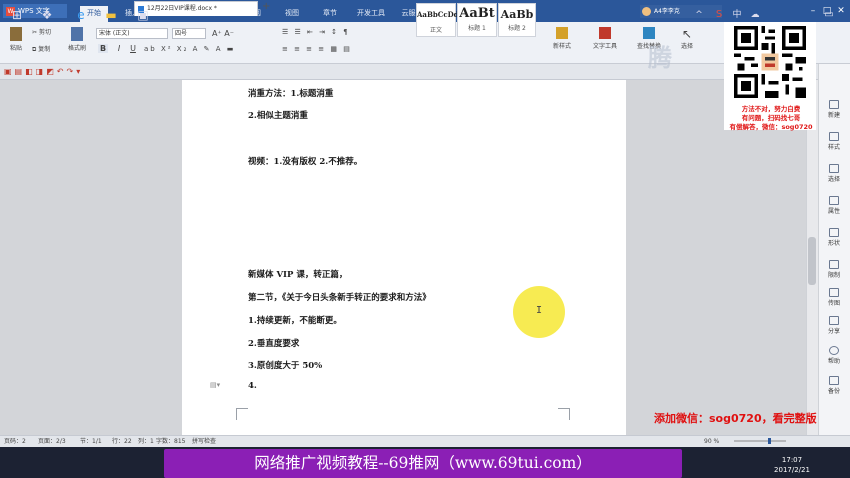  What do you see at coordinates (103, 48) in the screenshot?
I see `bold-button: B` at bounding box center [103, 48].